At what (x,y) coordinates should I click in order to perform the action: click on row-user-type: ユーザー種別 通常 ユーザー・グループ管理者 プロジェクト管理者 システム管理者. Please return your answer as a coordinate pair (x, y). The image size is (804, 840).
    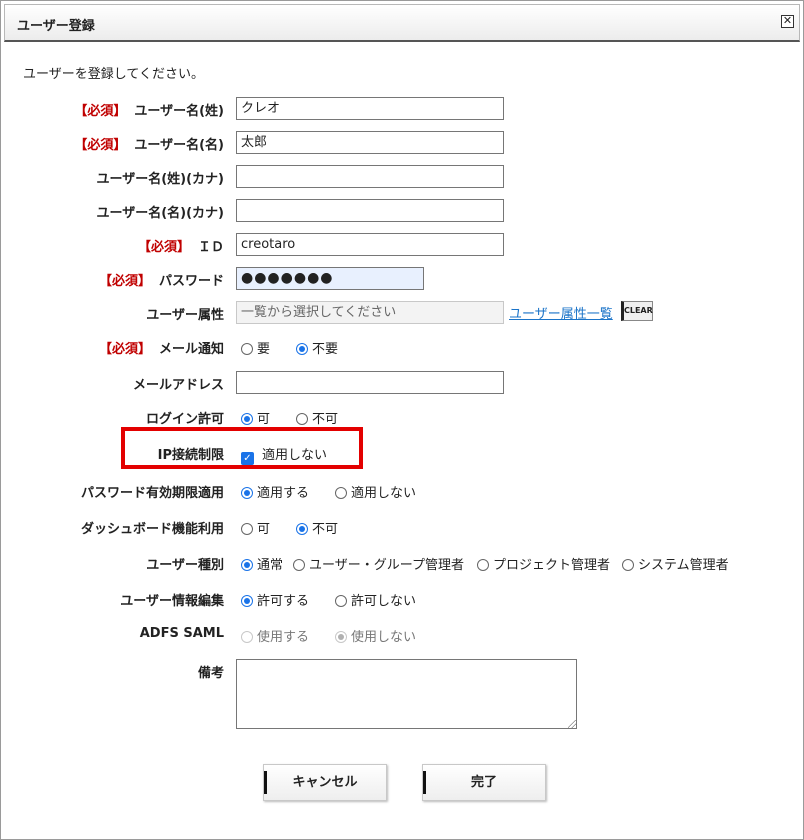
    Looking at the image, I should click on (402, 563).